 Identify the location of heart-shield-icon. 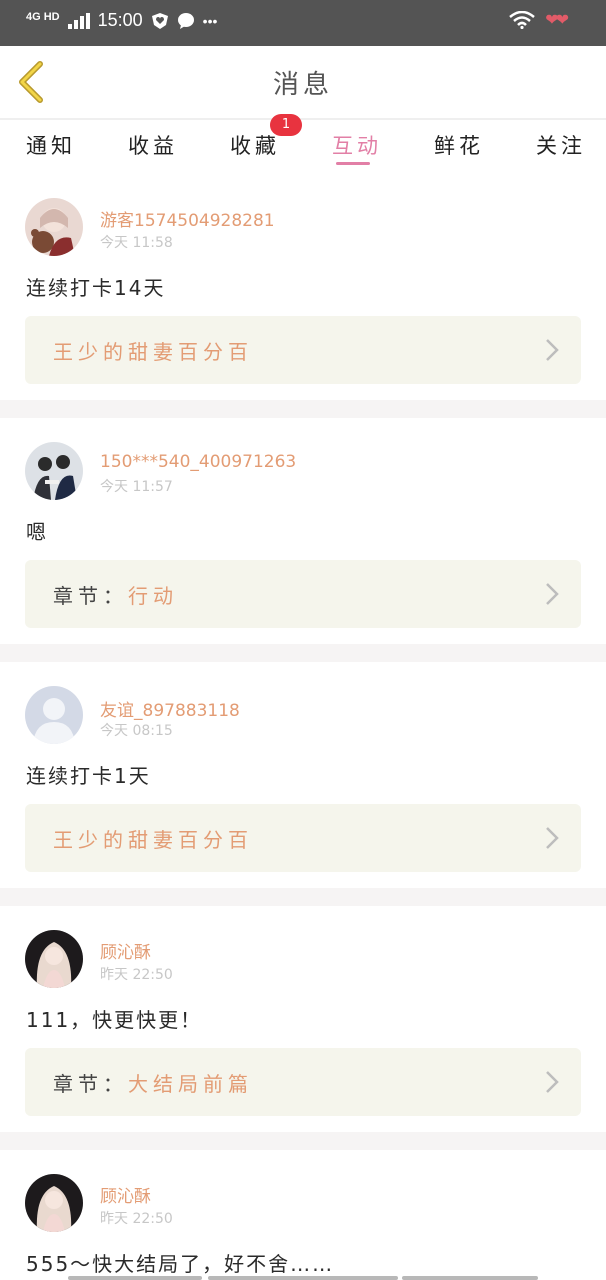
(159, 20).